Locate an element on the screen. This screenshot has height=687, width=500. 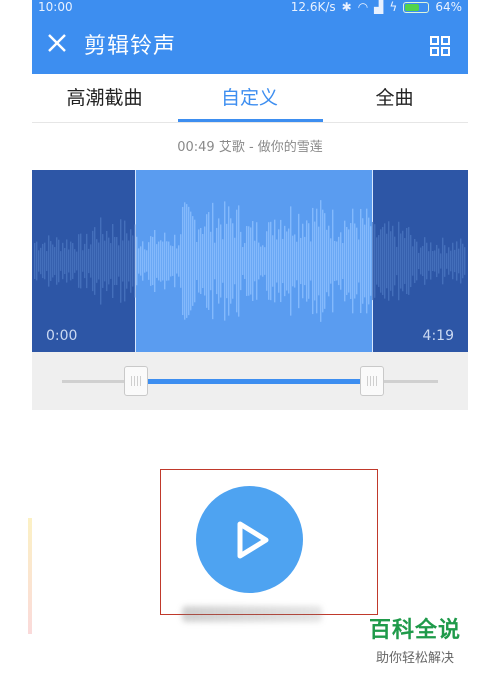
signal-icon: ▟ is located at coordinates (379, 7).